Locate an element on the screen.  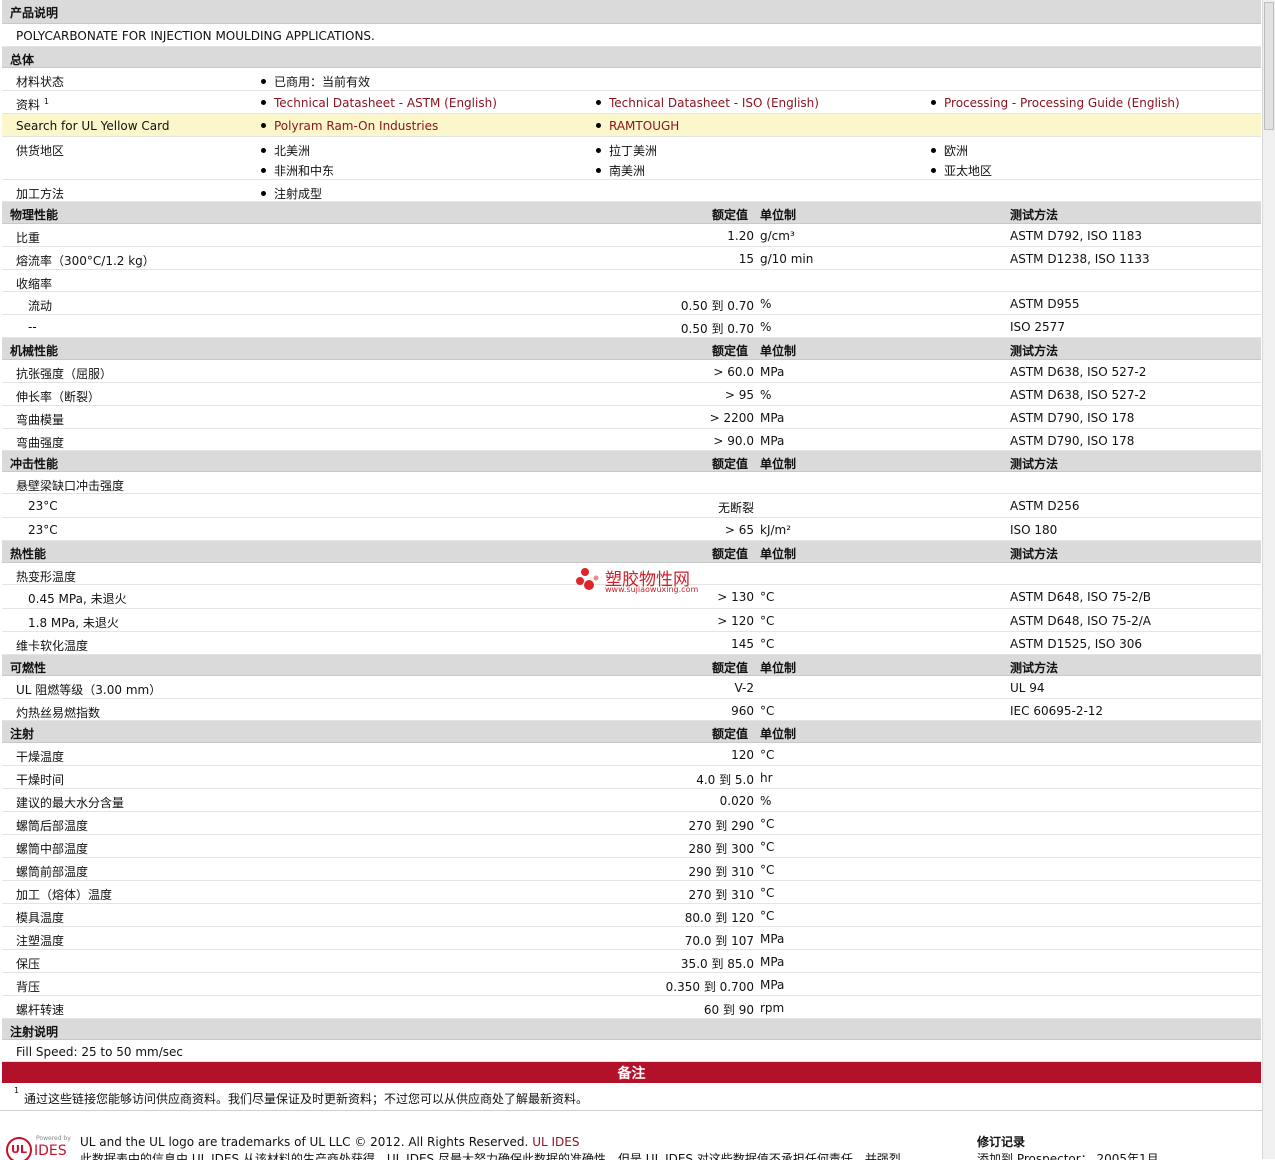
property-row: 保压 35.0 到 85.0 MPa is located at coordinates (631, 961).